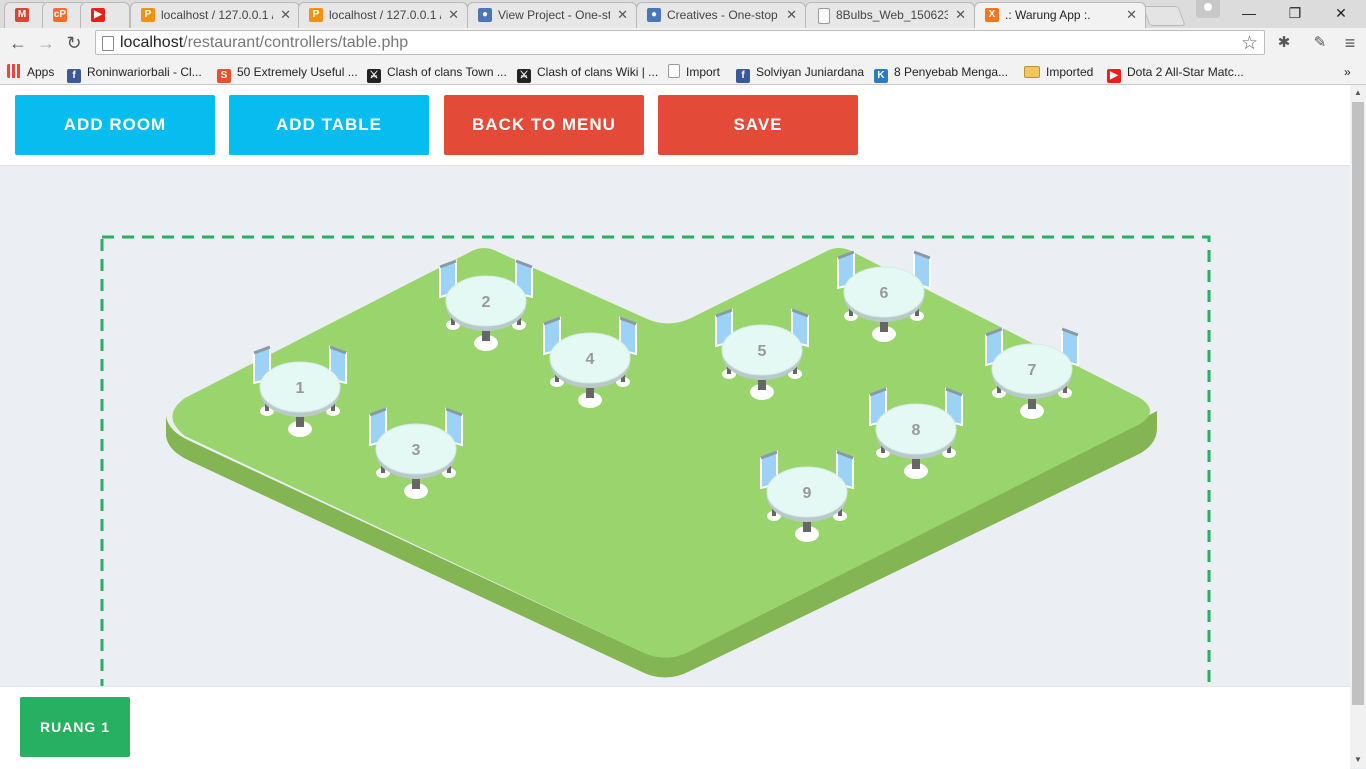  What do you see at coordinates (1249, 14) in the screenshot?
I see `minimize-icon: —` at bounding box center [1249, 14].